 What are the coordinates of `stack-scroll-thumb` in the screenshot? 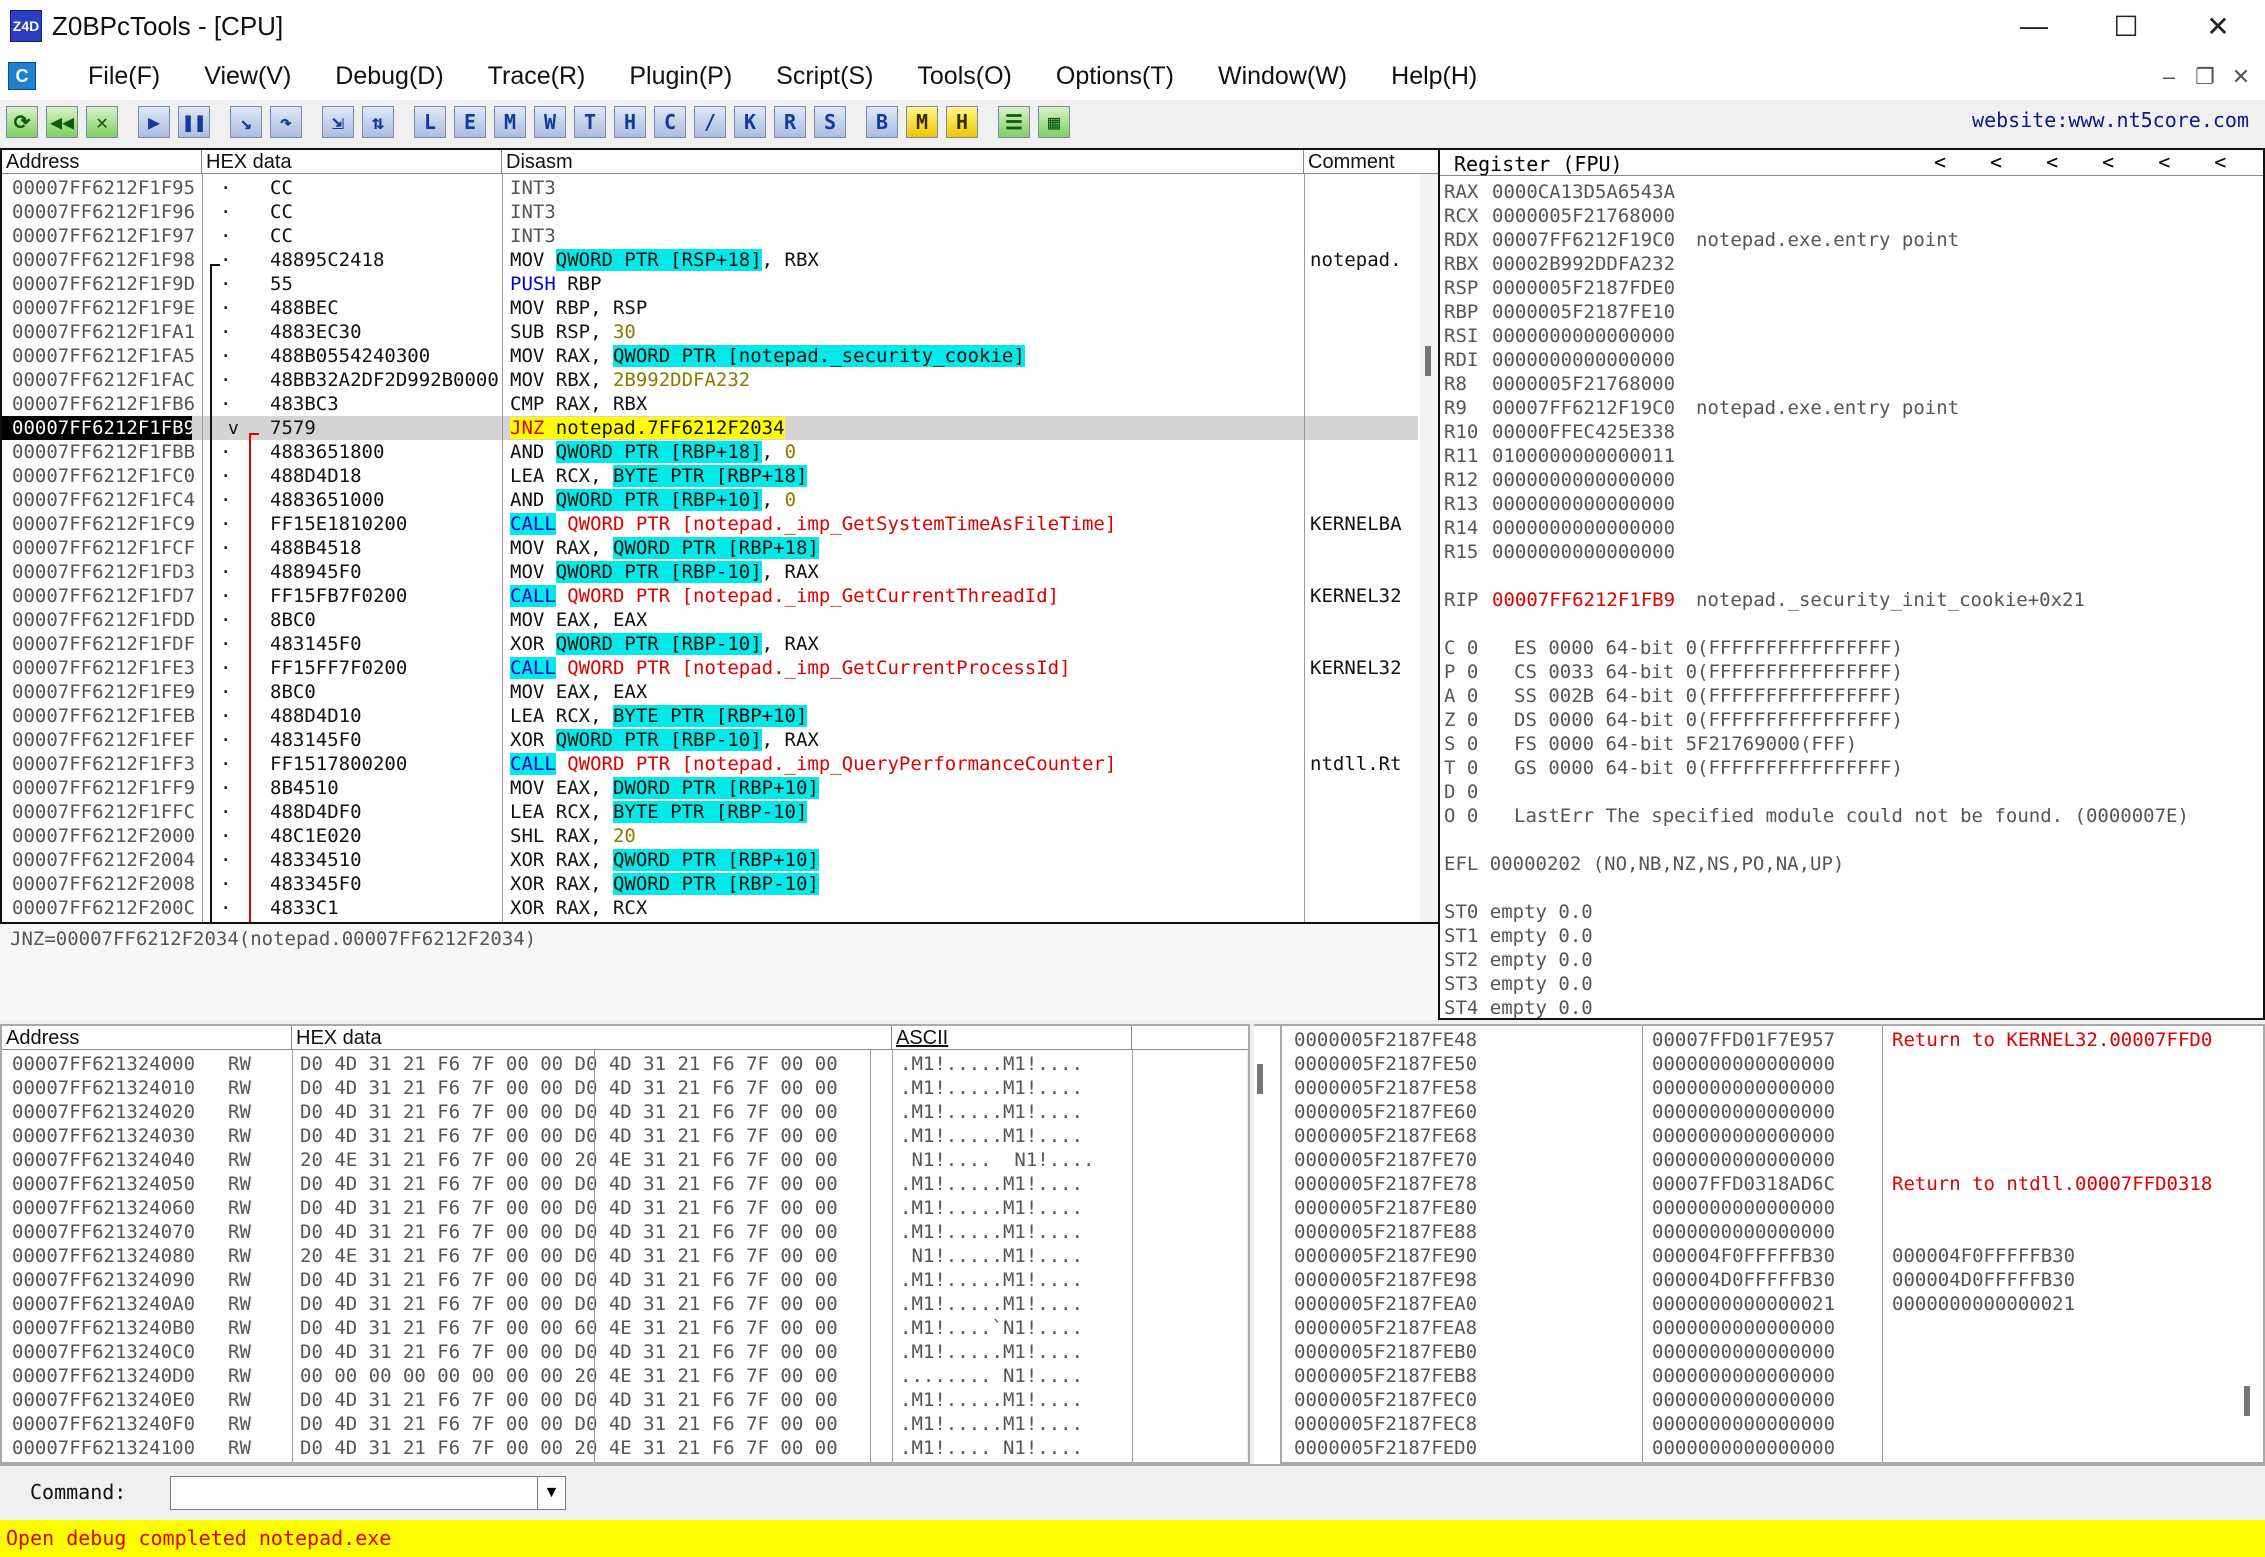 It's located at (2247, 1401).